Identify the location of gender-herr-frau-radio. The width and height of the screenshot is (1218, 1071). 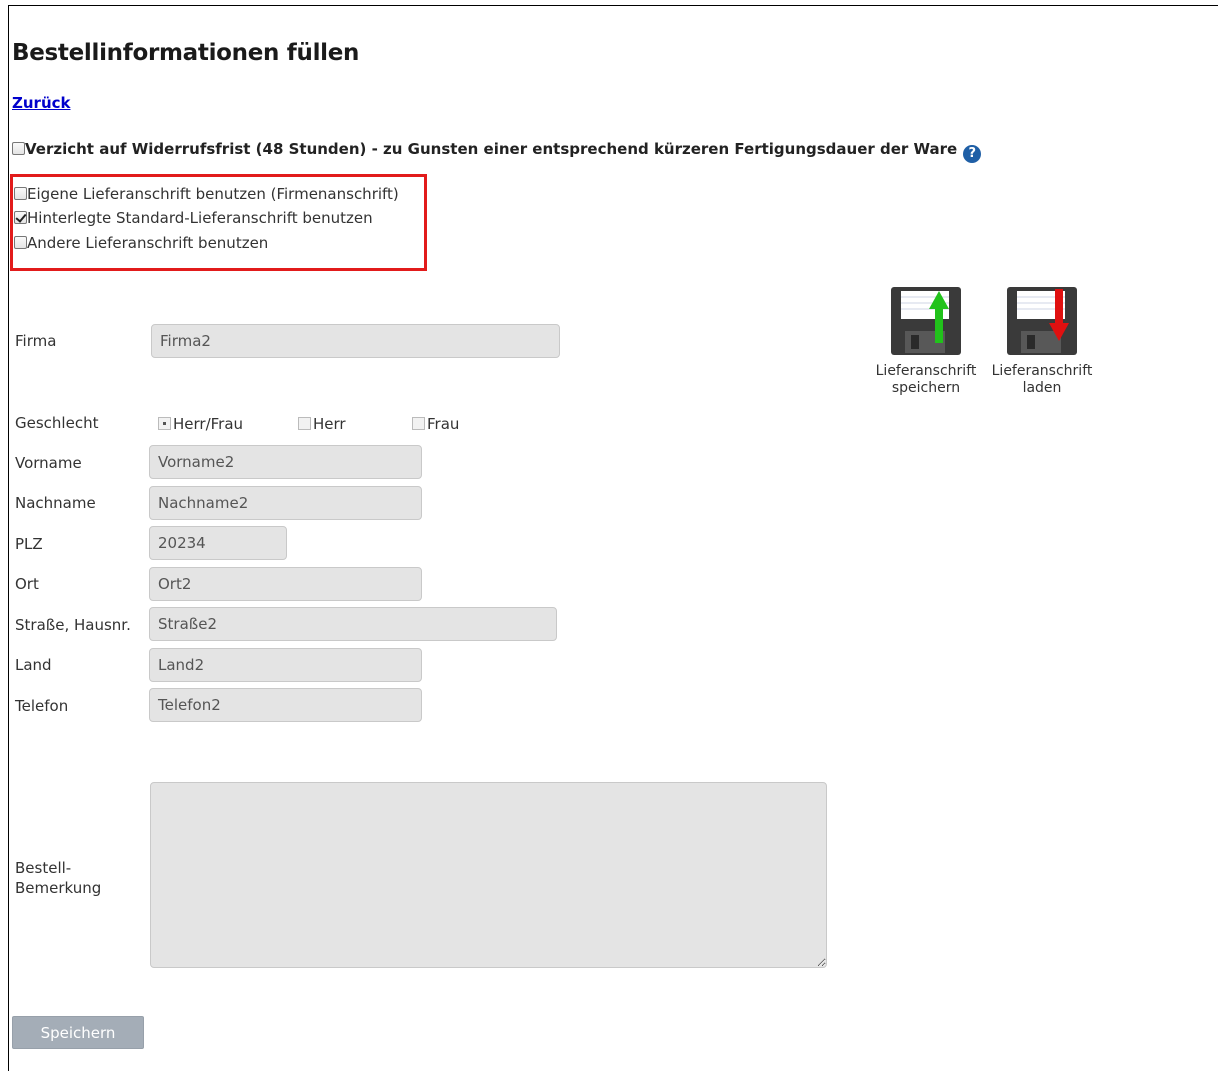
(164, 423).